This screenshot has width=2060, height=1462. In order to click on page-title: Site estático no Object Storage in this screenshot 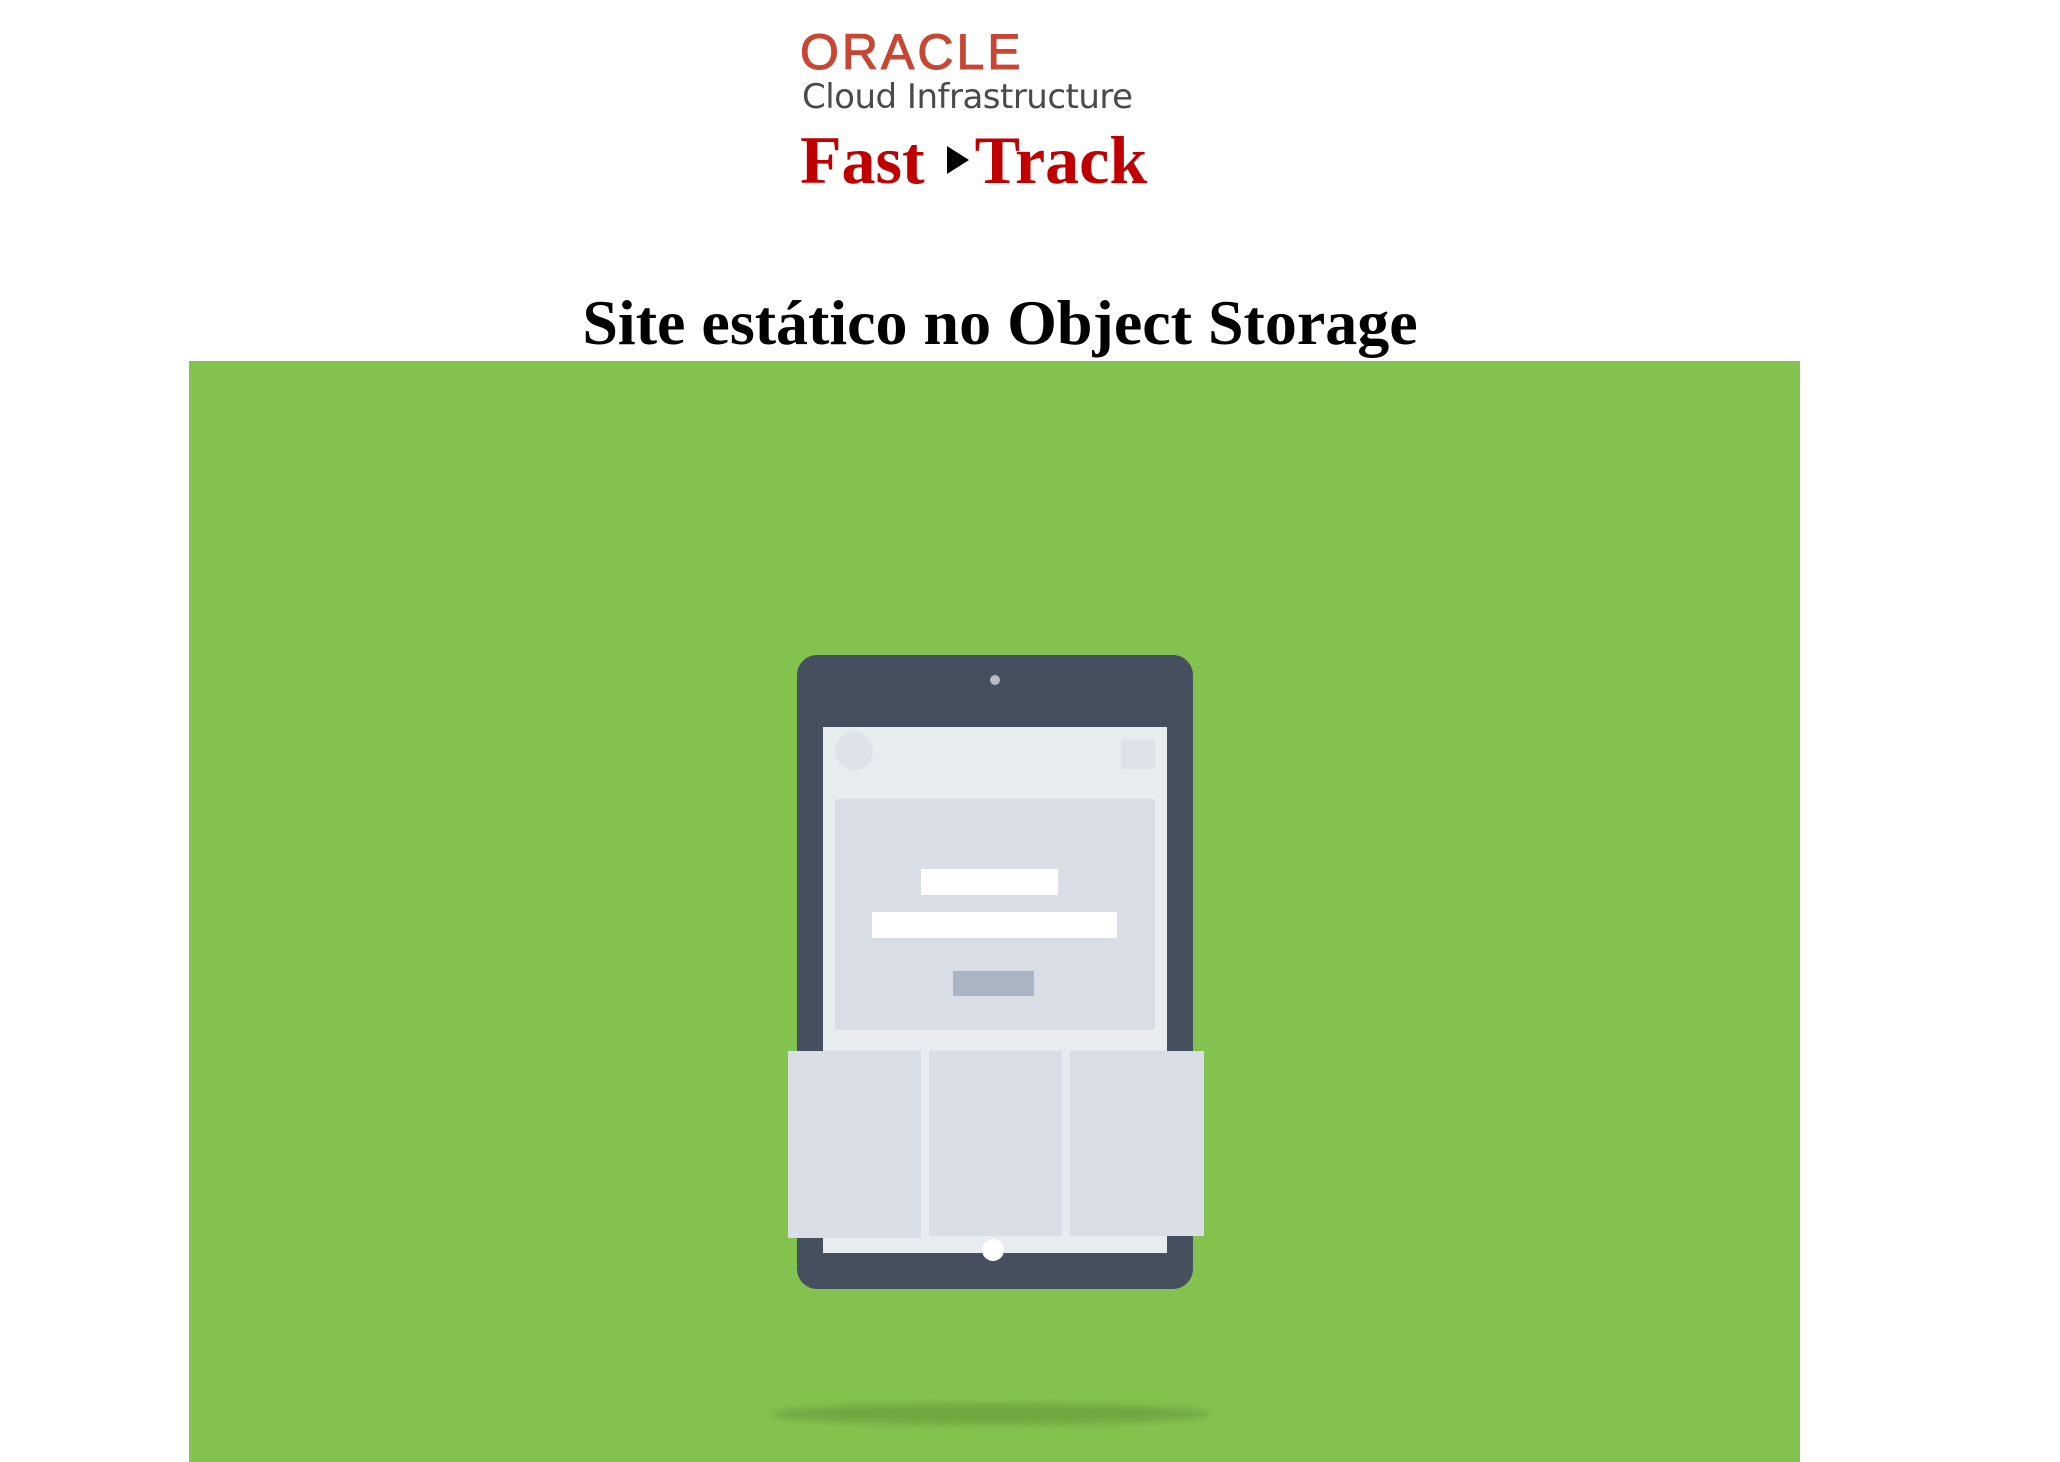, I will do `click(1000, 322)`.